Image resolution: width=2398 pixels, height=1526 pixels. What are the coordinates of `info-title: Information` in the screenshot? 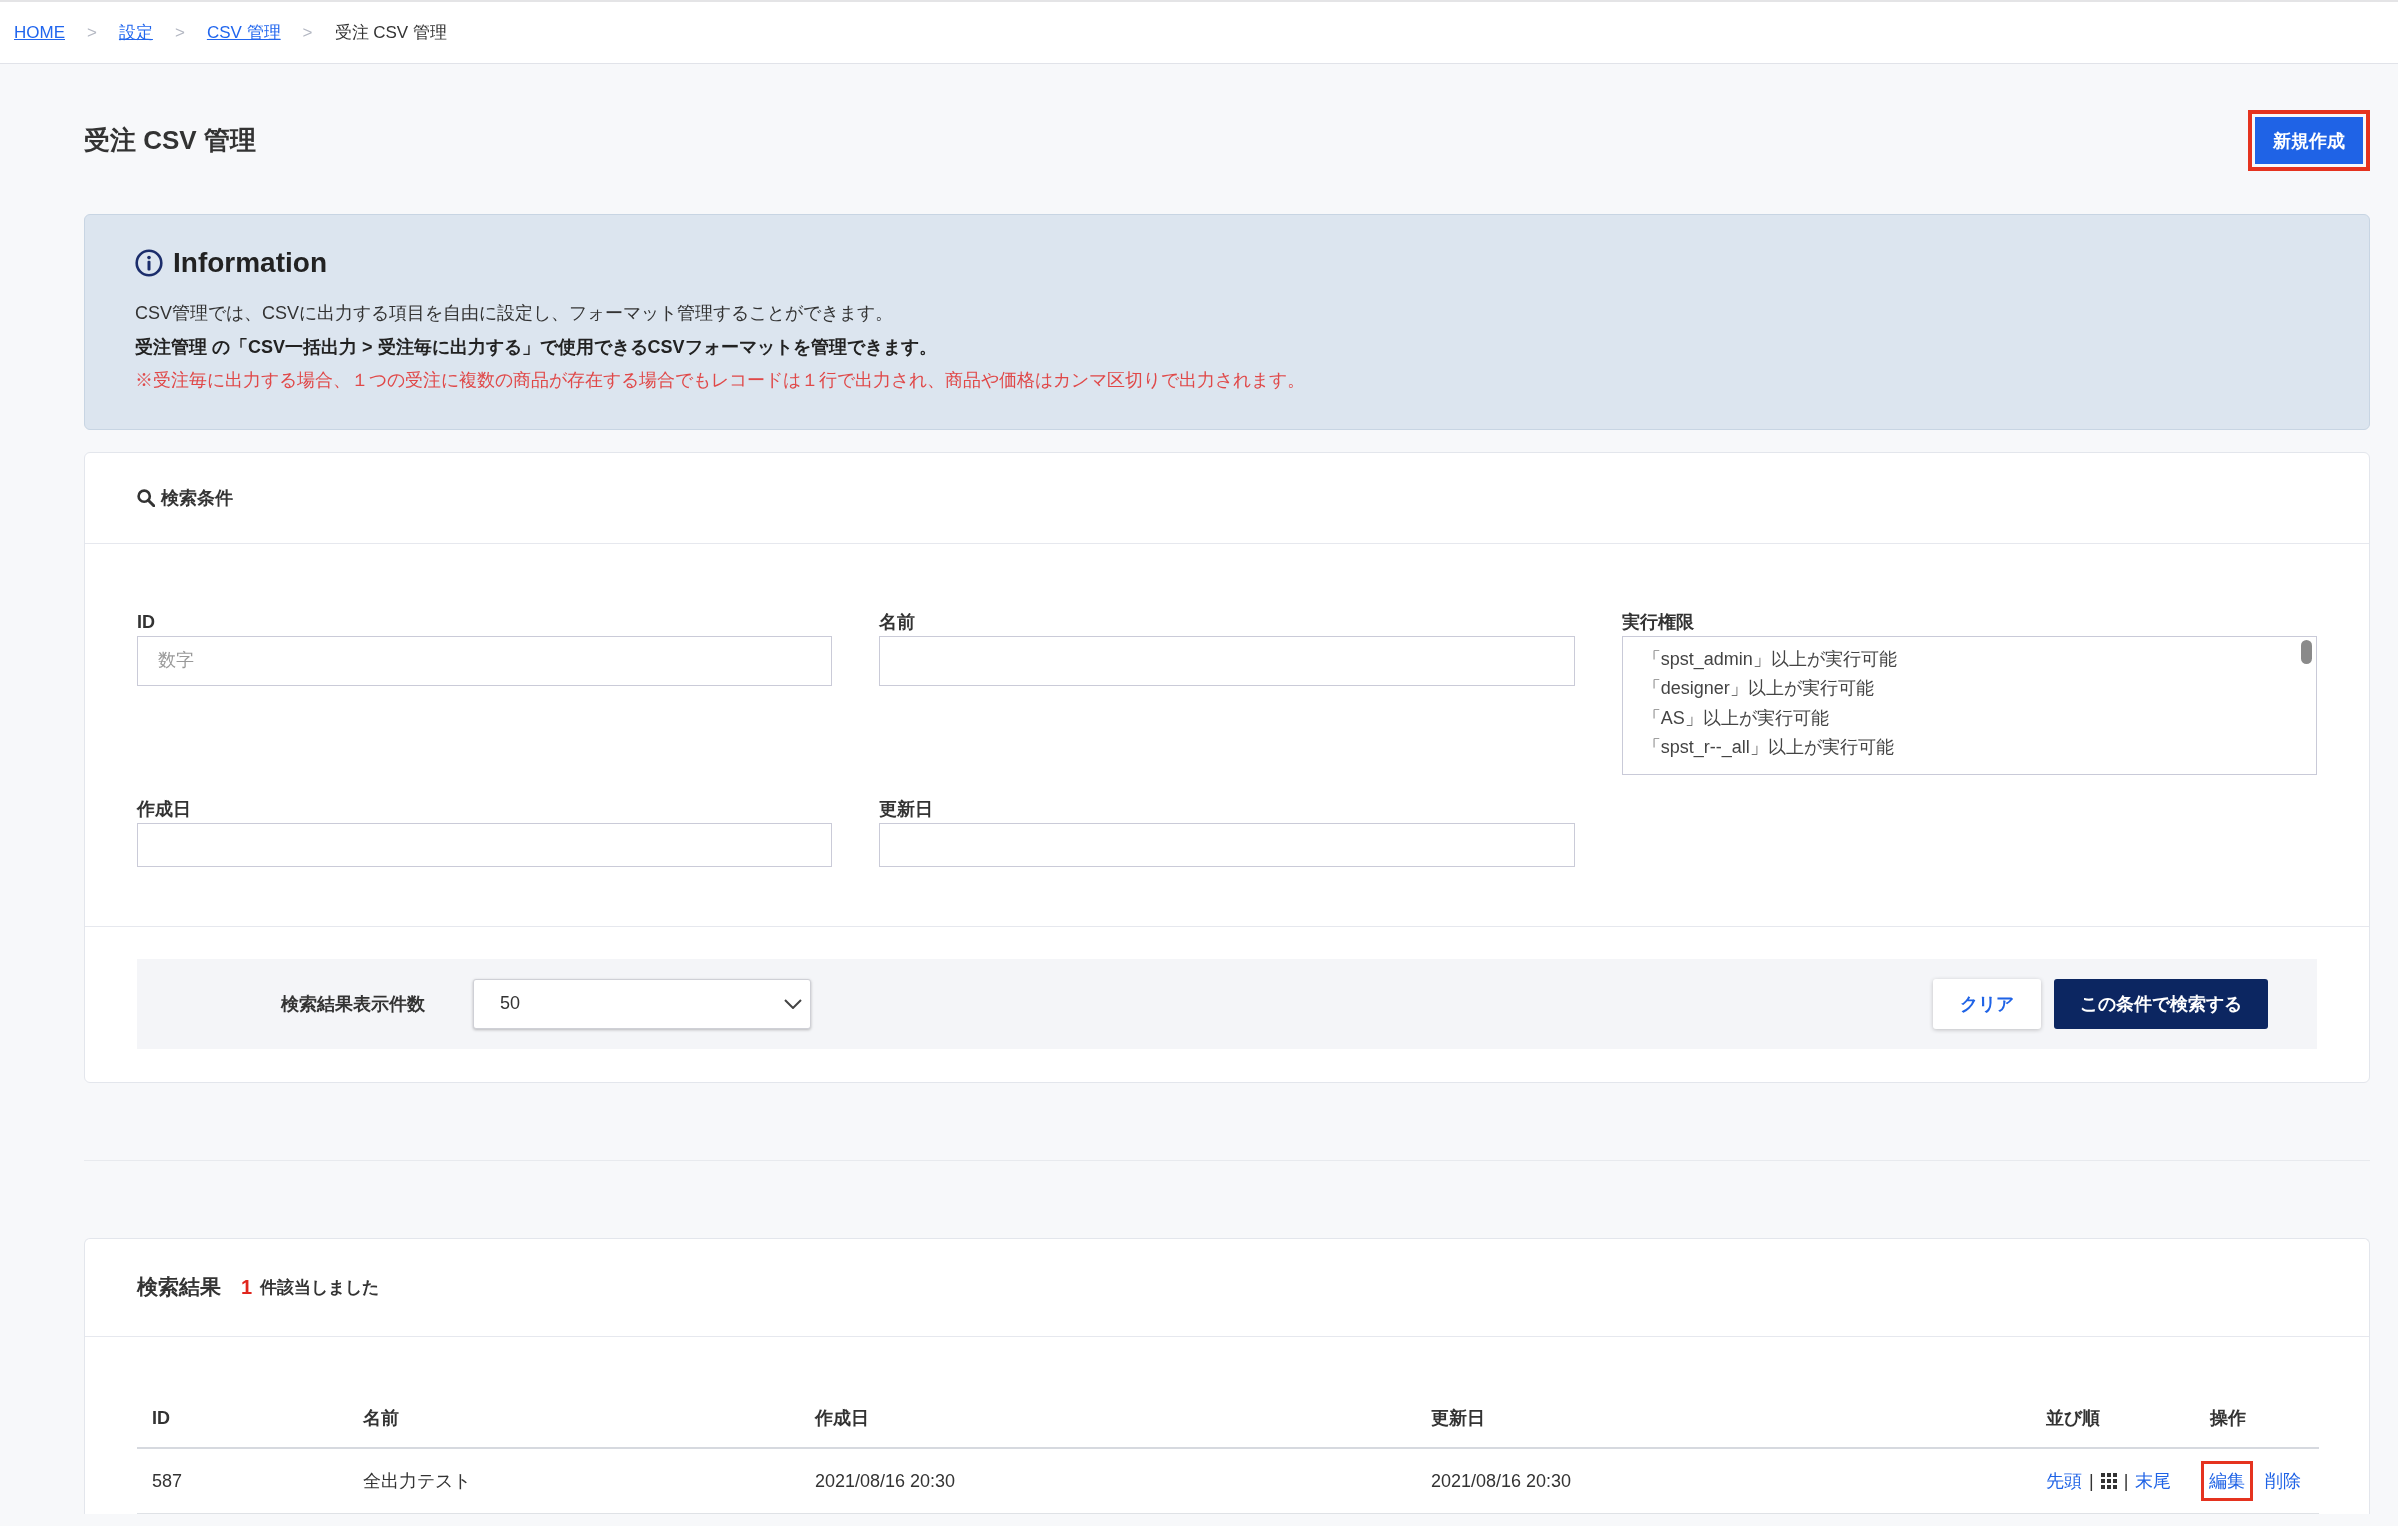 It's located at (250, 263).